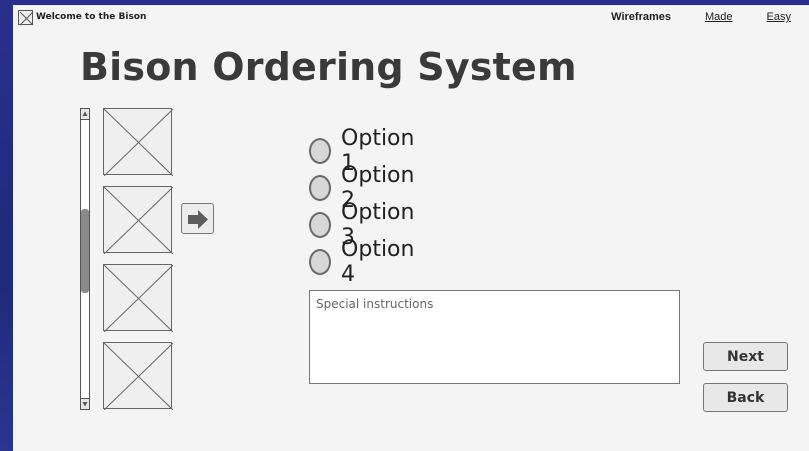  Describe the element at coordinates (91, 17) in the screenshot. I see `app-title: Welcome to the Bison` at that location.